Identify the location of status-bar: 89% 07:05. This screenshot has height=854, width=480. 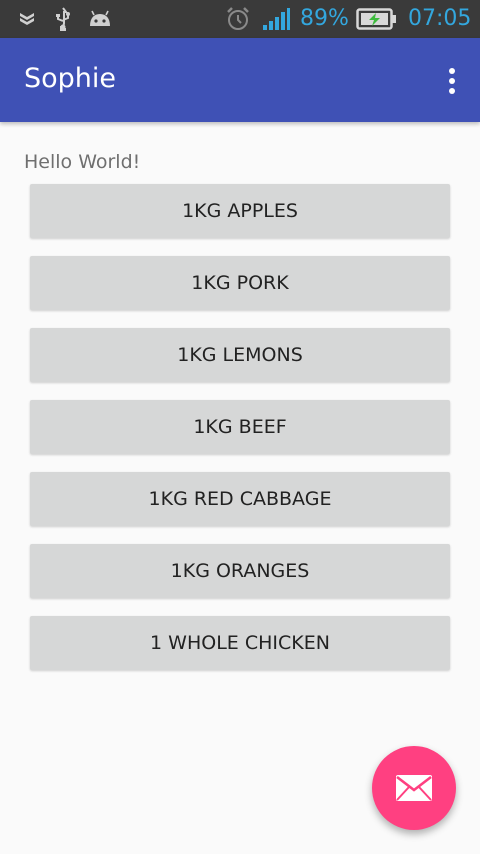
(240, 19).